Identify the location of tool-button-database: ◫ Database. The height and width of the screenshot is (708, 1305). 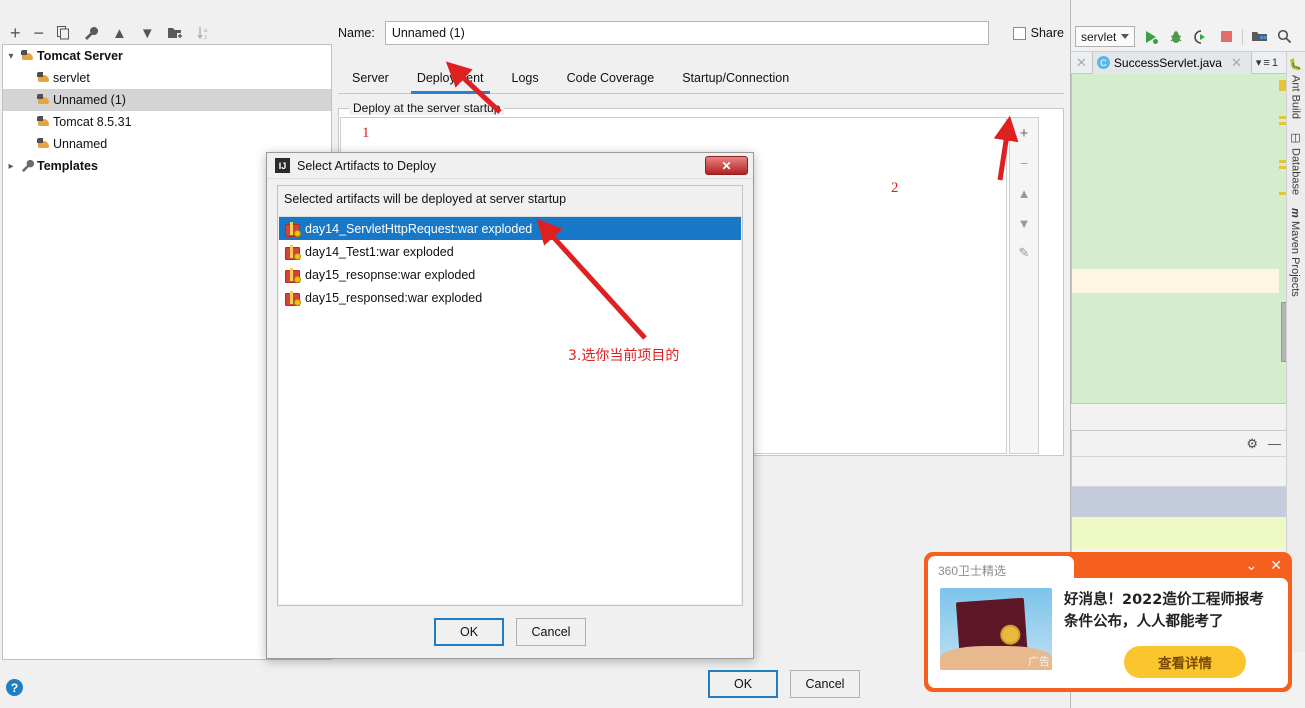
(1295, 163).